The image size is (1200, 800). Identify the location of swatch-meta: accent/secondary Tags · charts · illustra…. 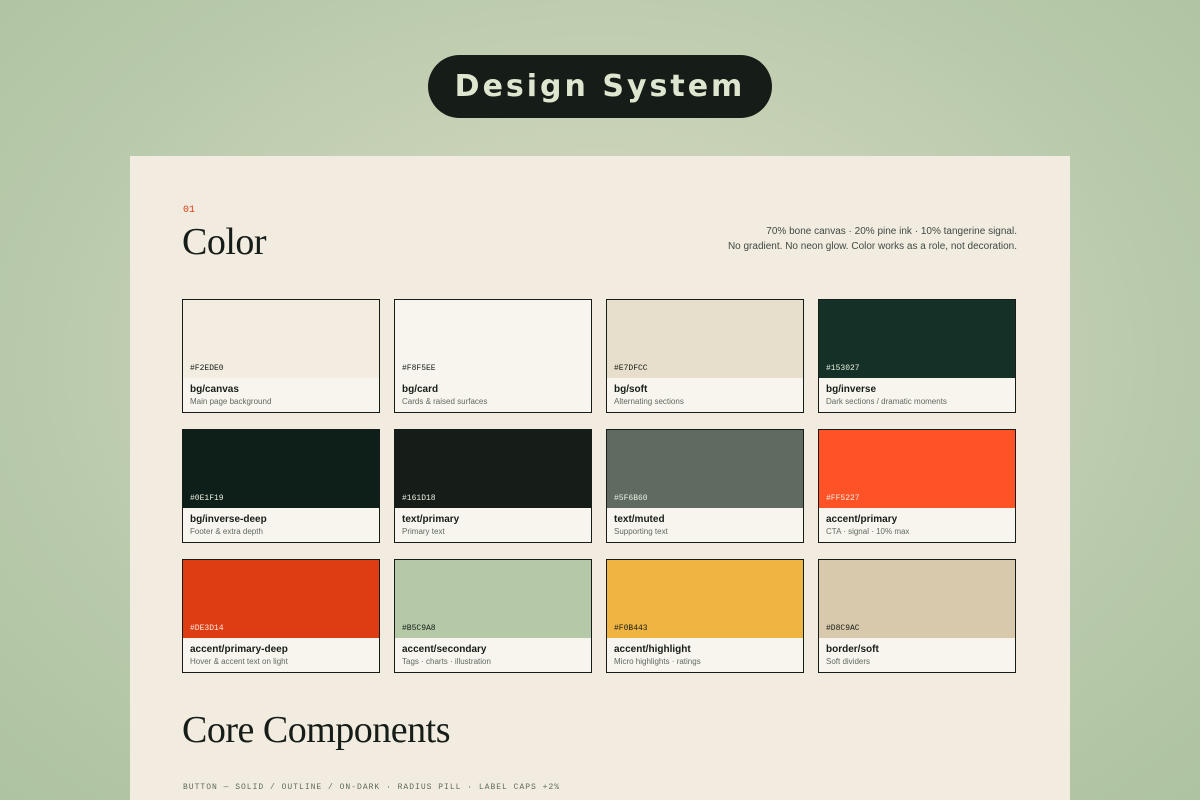
(493, 653).